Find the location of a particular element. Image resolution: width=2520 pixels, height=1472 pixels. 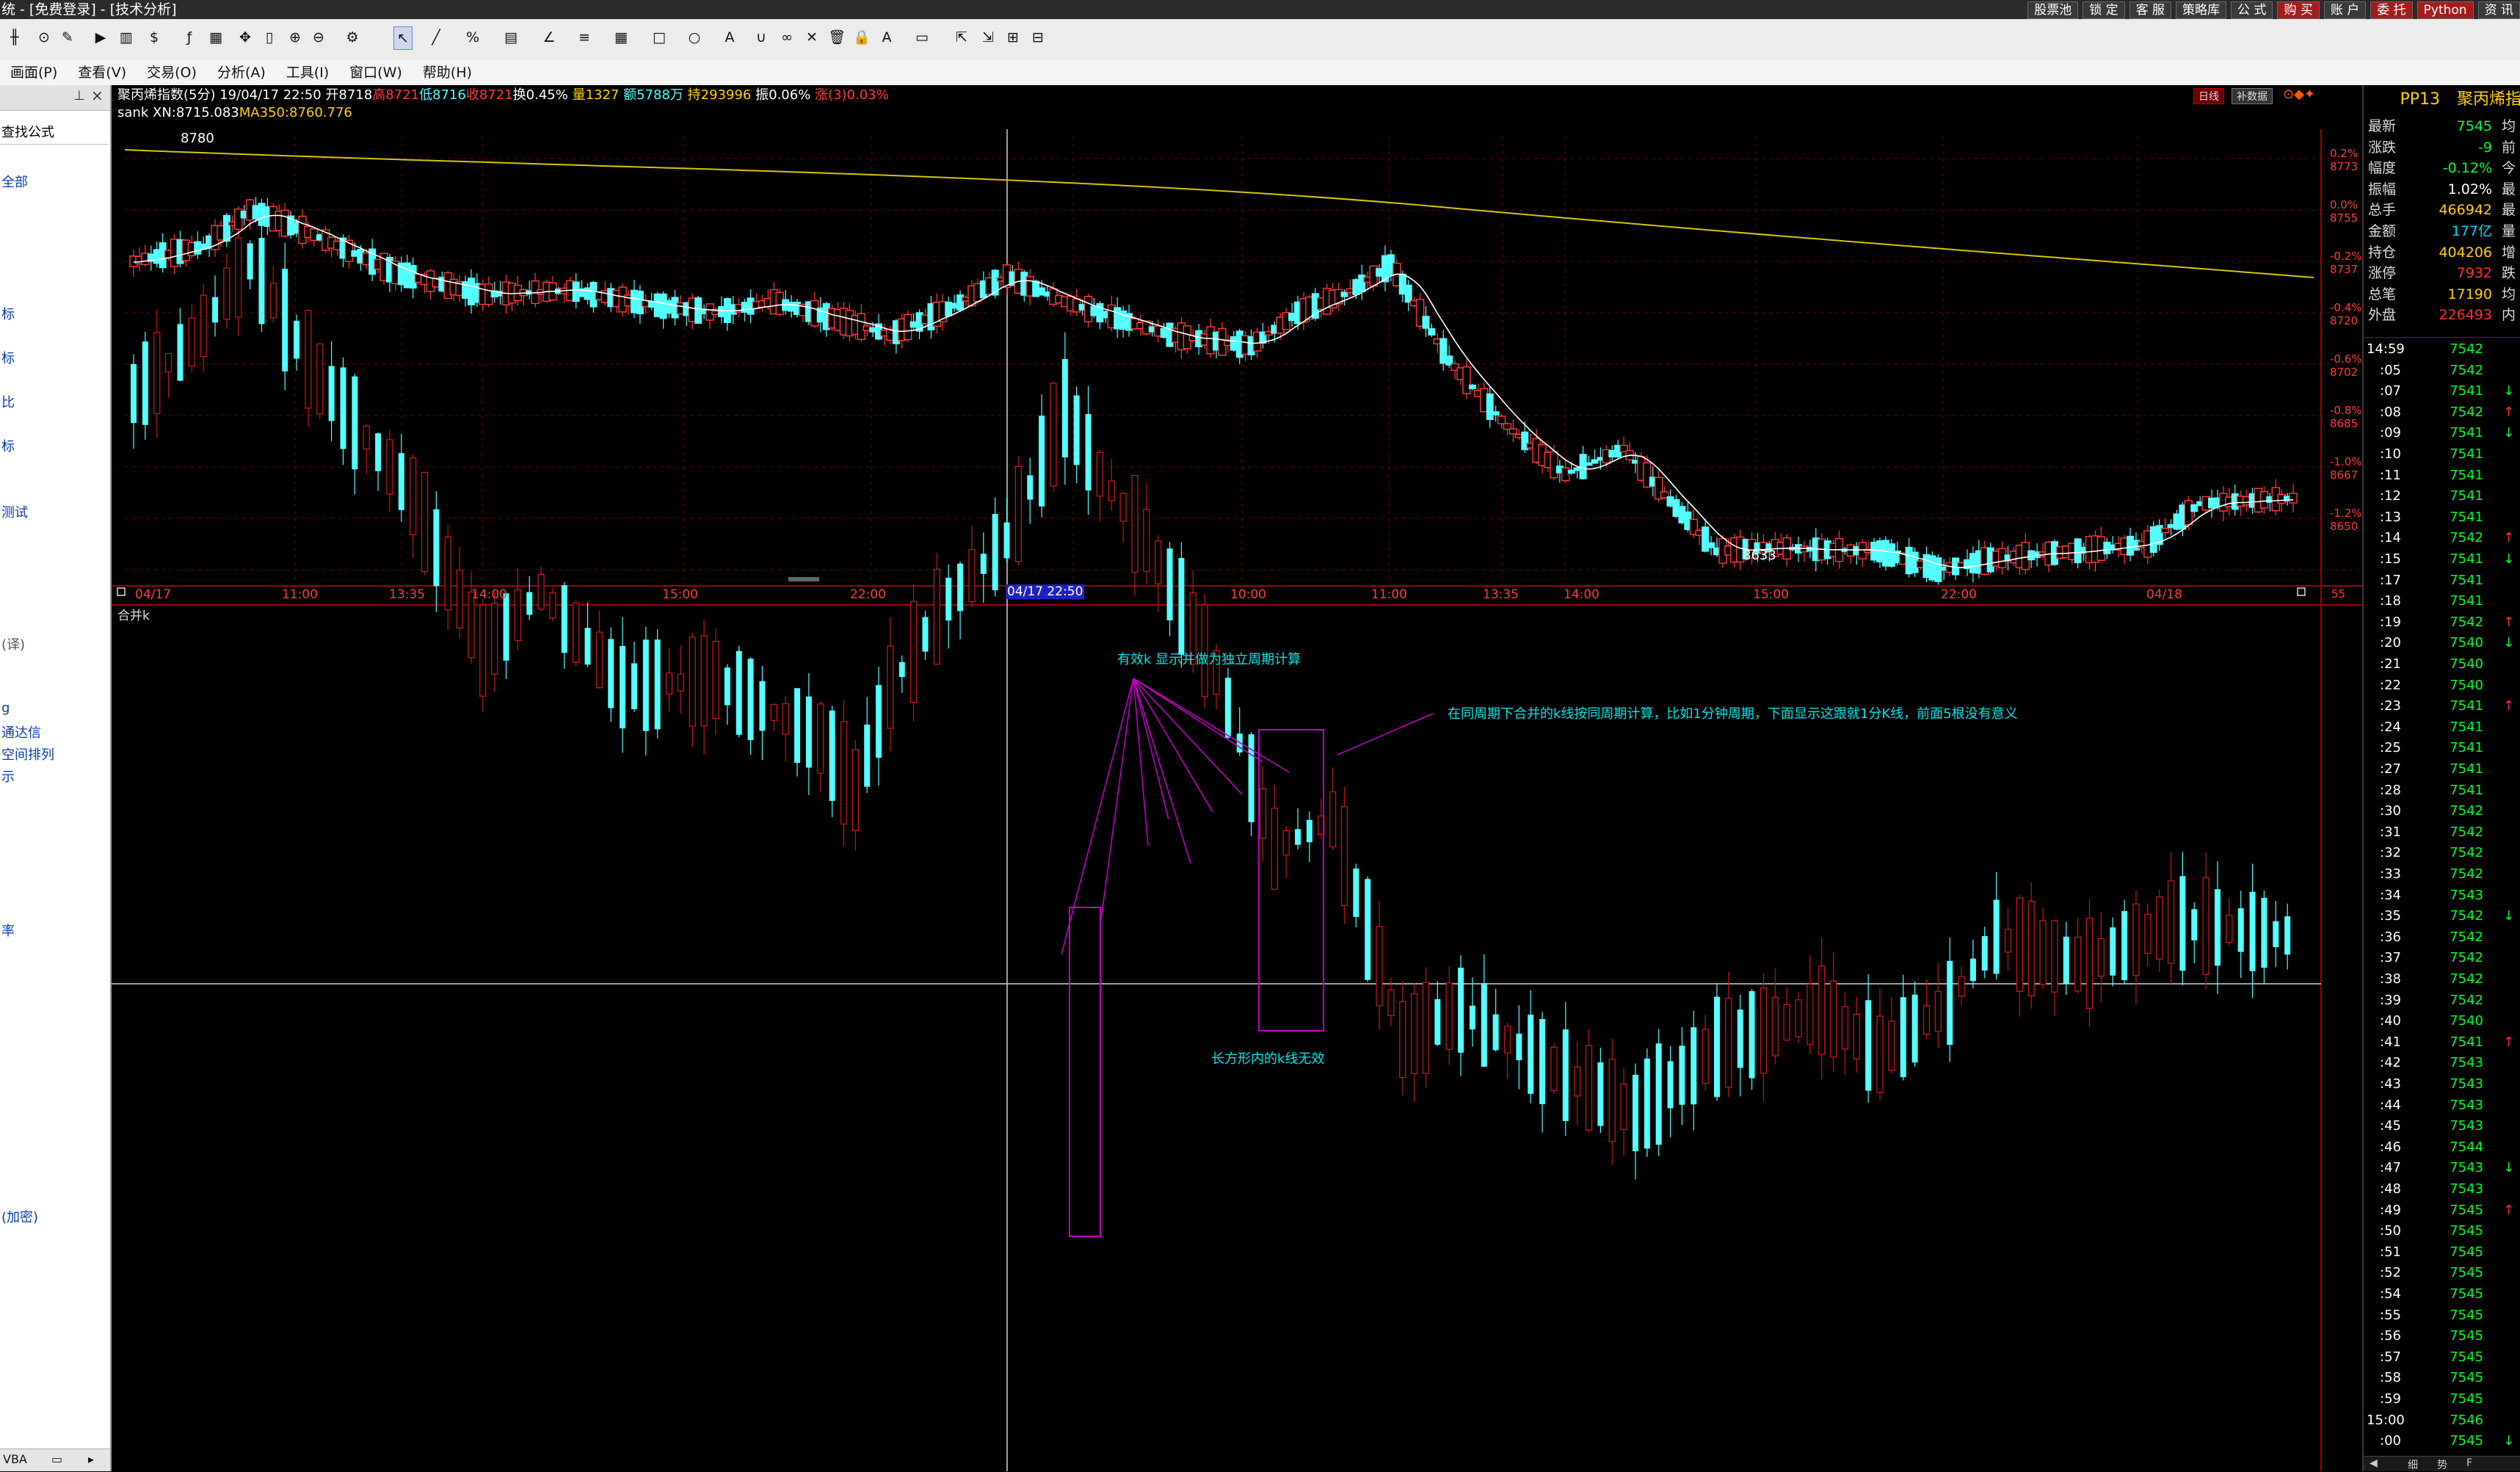

menu-window: 窗口(W) is located at coordinates (376, 72).